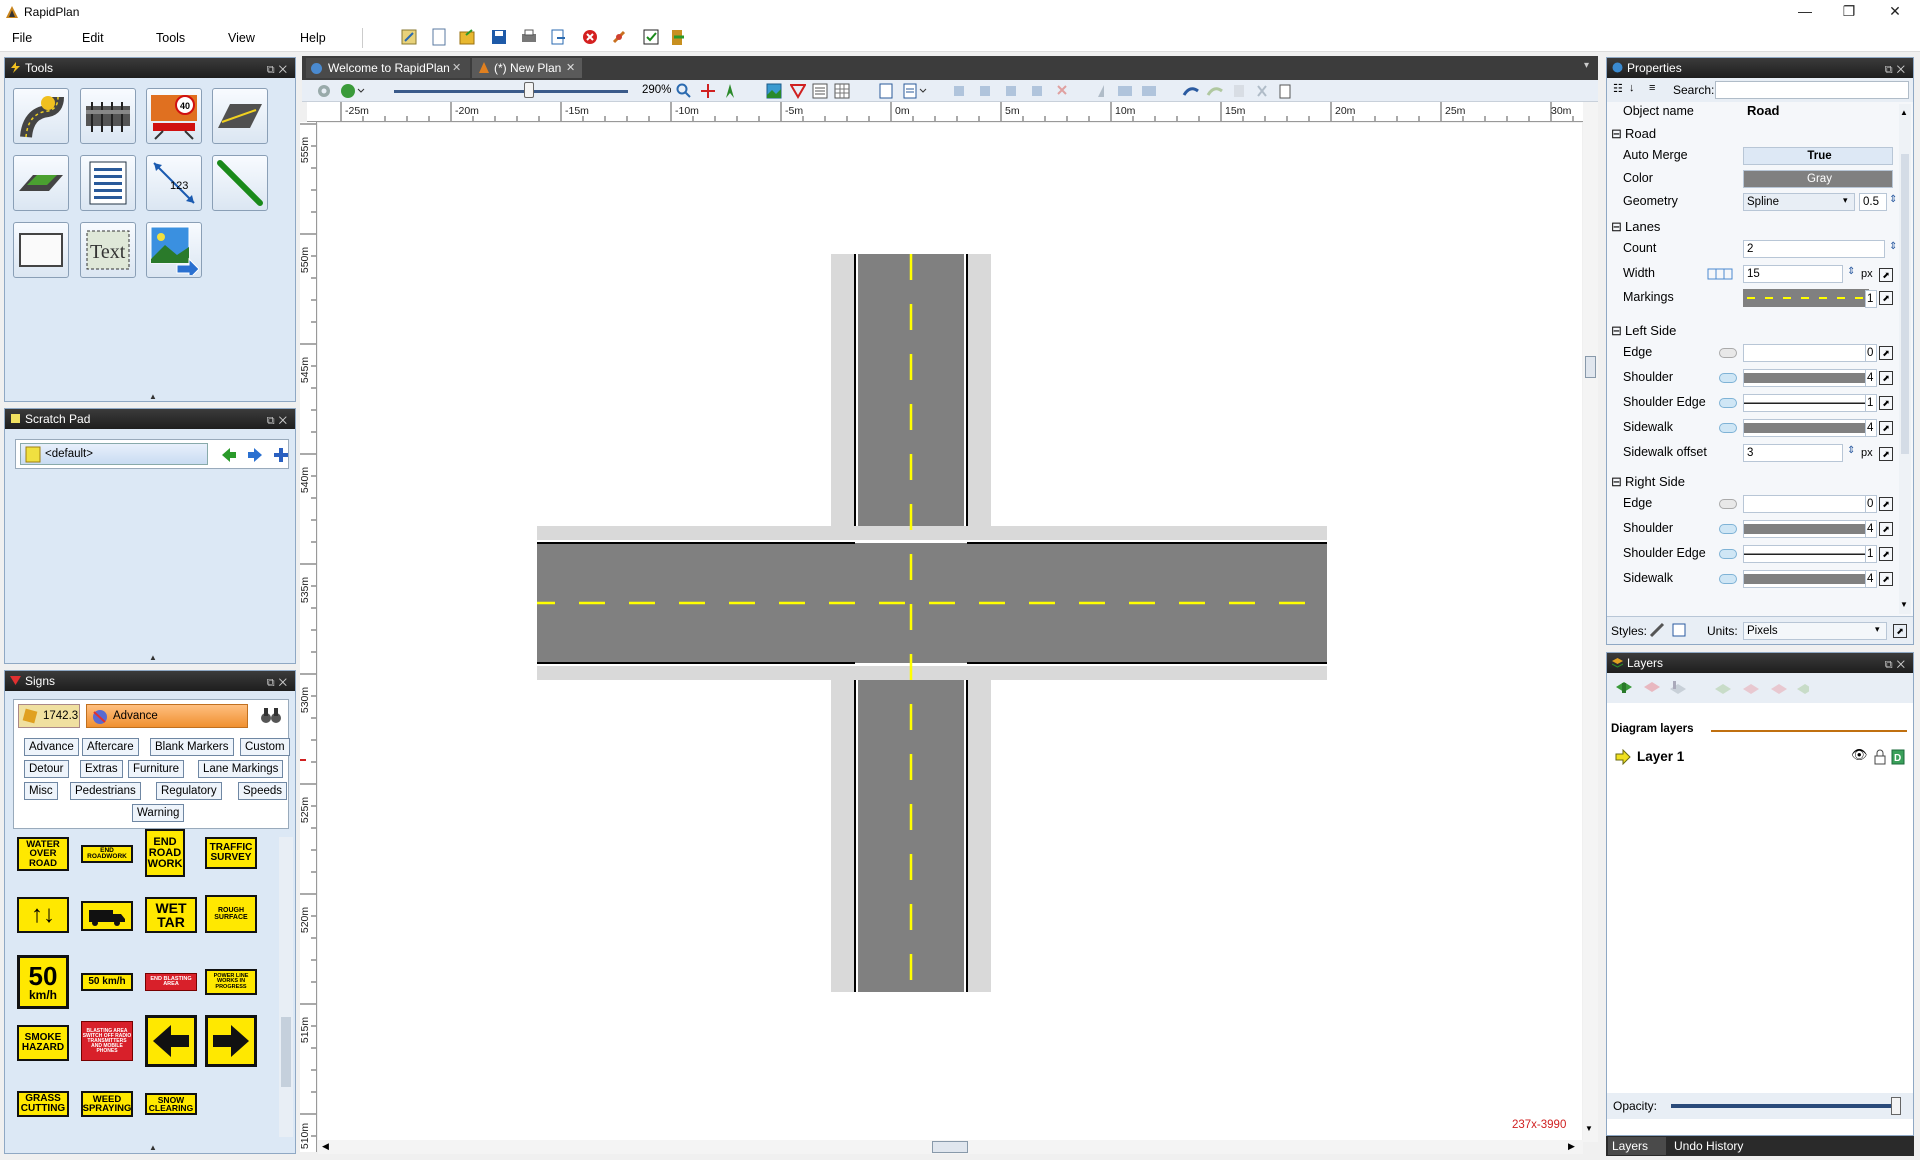 The width and height of the screenshot is (1920, 1160). Describe the element at coordinates (1818, 156) in the screenshot. I see `auto-merge-value: True` at that location.